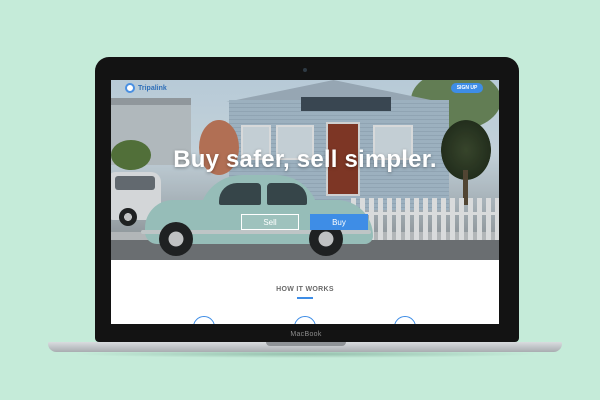 This screenshot has width=600, height=400. Describe the element at coordinates (270, 222) in the screenshot. I see `sell-button: Sell` at that location.